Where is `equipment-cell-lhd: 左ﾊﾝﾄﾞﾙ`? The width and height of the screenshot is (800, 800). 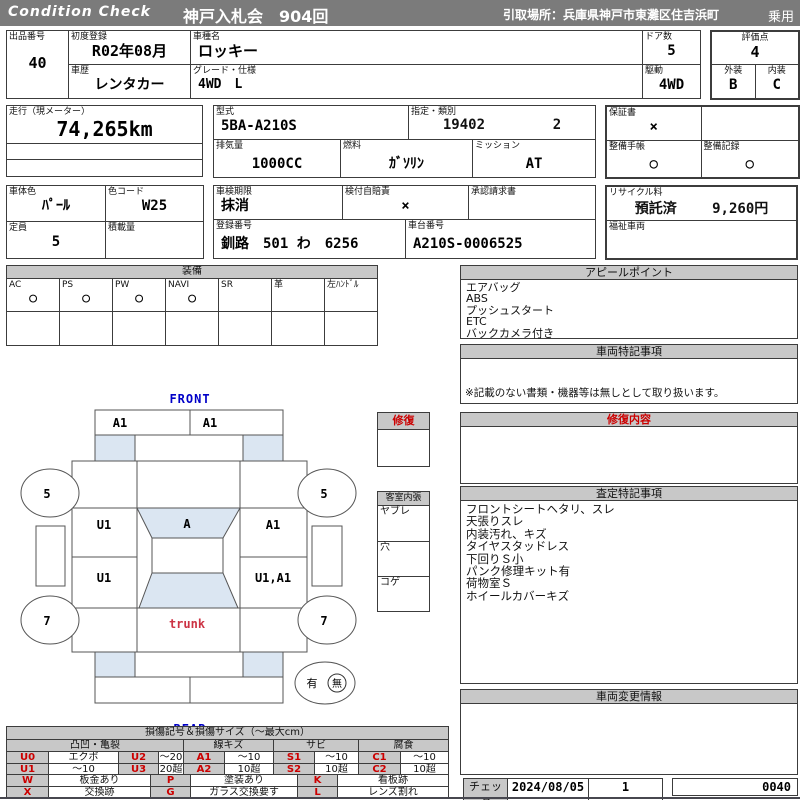
equipment-cell-lhd: 左ﾊﾝﾄﾞﾙ is located at coordinates (351, 295).